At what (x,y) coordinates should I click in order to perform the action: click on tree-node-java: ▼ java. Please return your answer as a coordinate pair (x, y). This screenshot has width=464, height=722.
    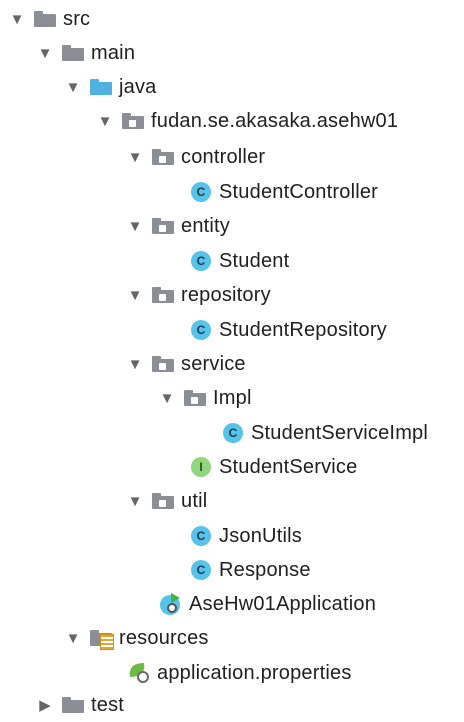
    Looking at the image, I should click on (232, 87).